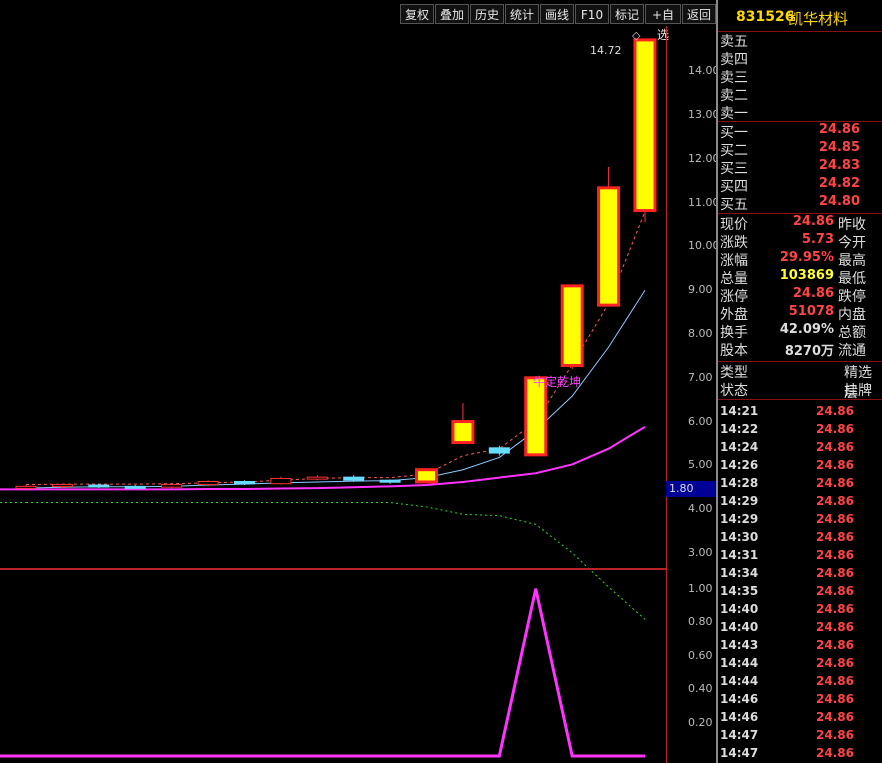  Describe the element at coordinates (700, 377) in the screenshot. I see `price-tick-label: 7.00` at that location.